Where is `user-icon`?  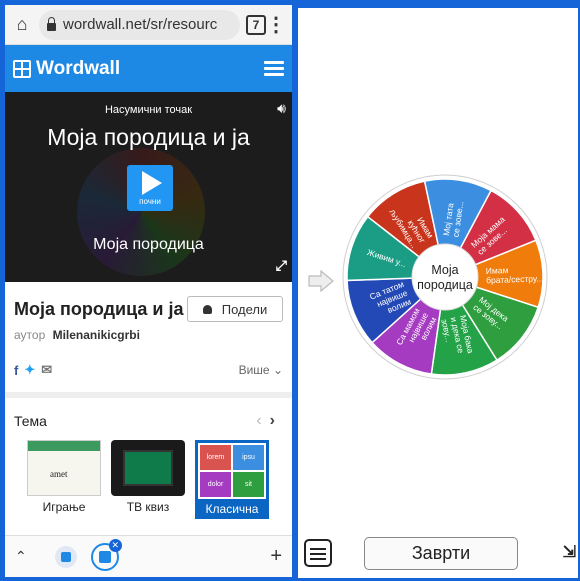 user-icon is located at coordinates (207, 309).